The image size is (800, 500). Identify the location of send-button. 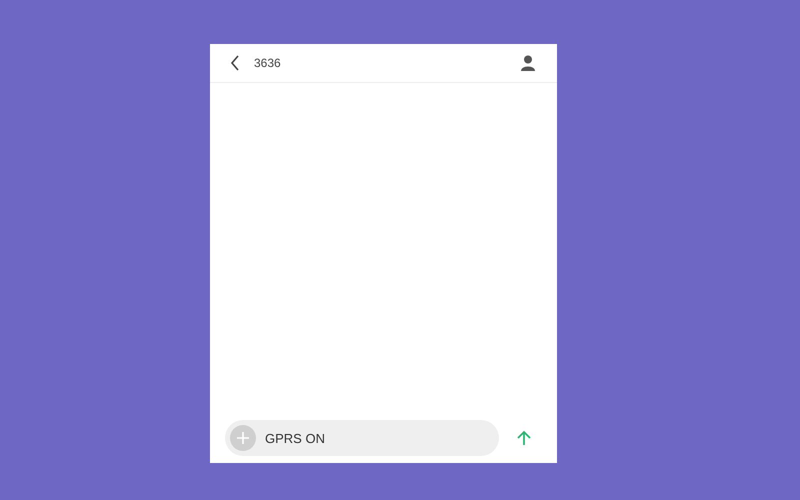
(524, 438).